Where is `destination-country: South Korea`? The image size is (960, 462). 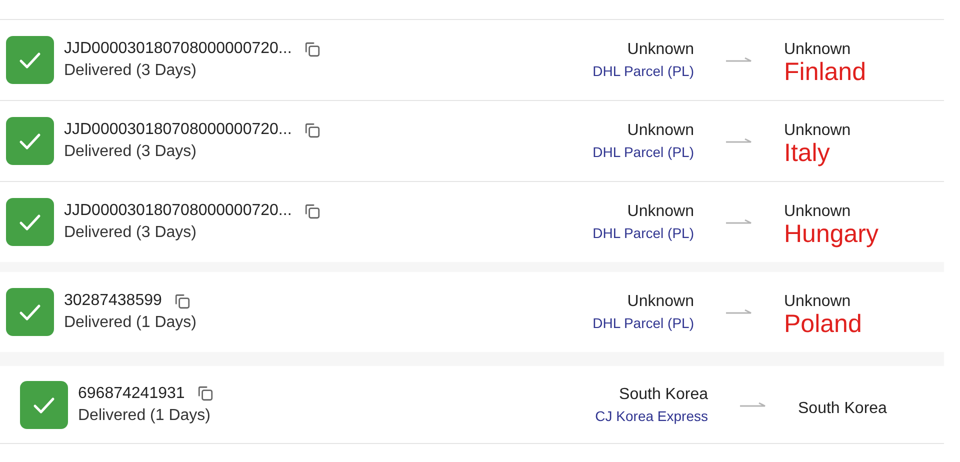
destination-country: South Korea is located at coordinates (842, 409).